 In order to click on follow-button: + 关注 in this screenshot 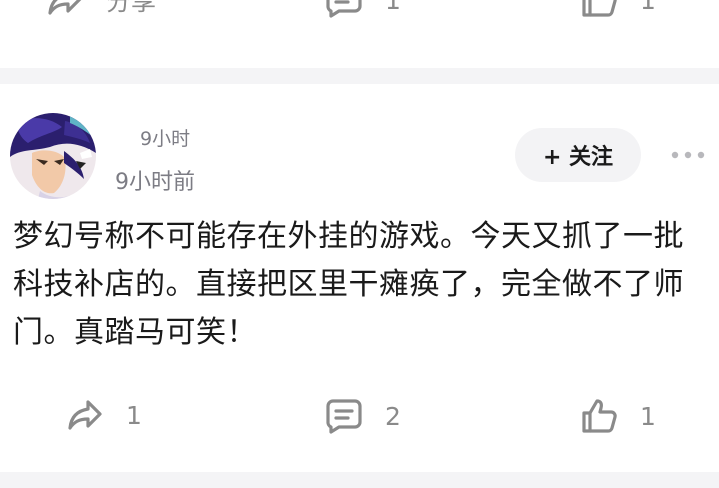, I will do `click(578, 155)`.